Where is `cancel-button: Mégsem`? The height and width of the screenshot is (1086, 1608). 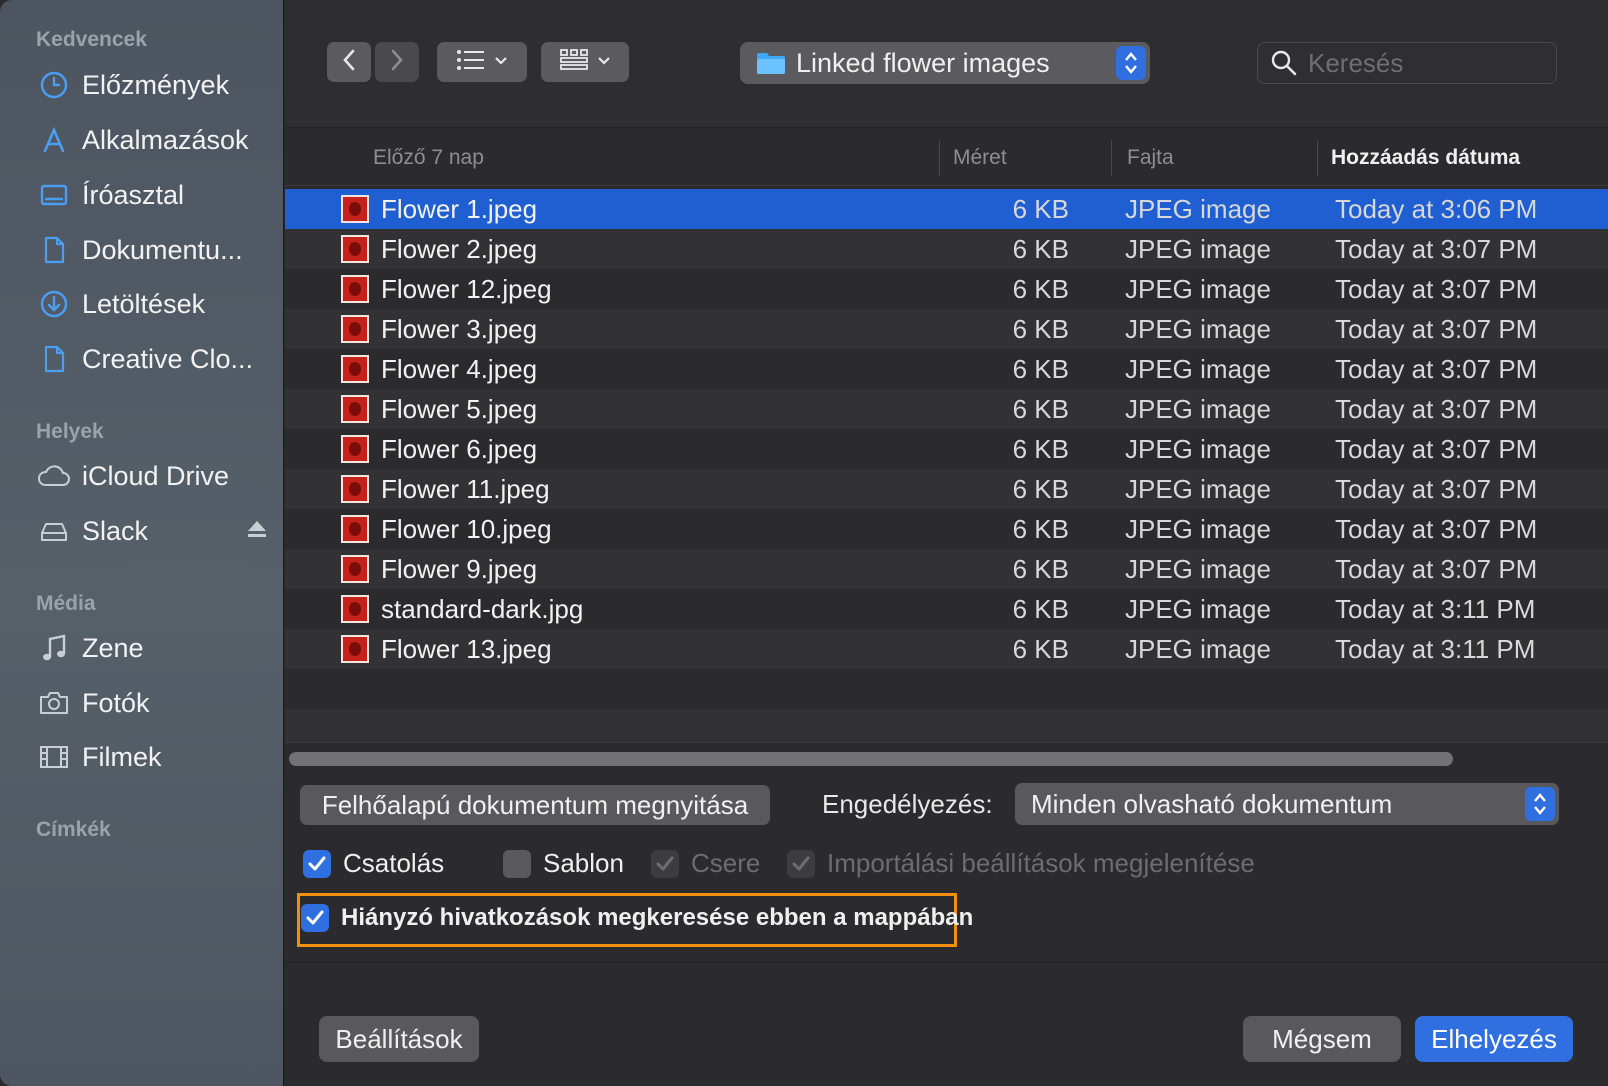
cancel-button: Mégsem is located at coordinates (1322, 1039).